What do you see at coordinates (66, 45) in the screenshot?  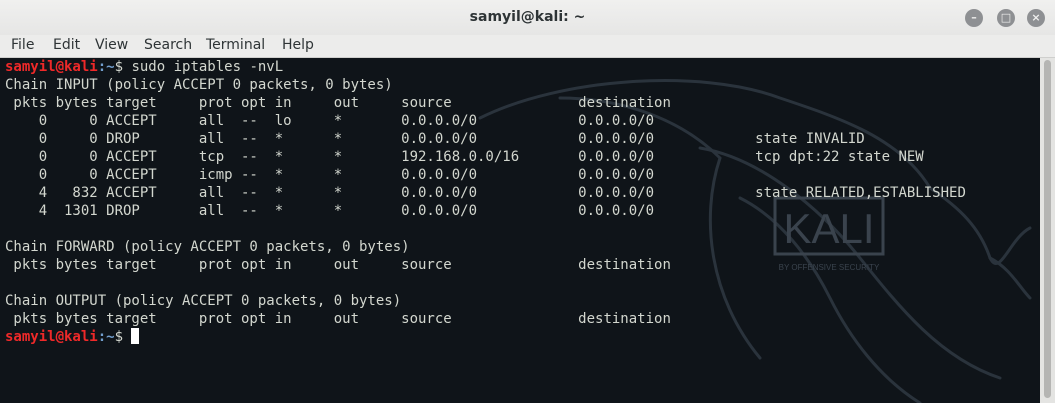 I see `menu-edit: Edit` at bounding box center [66, 45].